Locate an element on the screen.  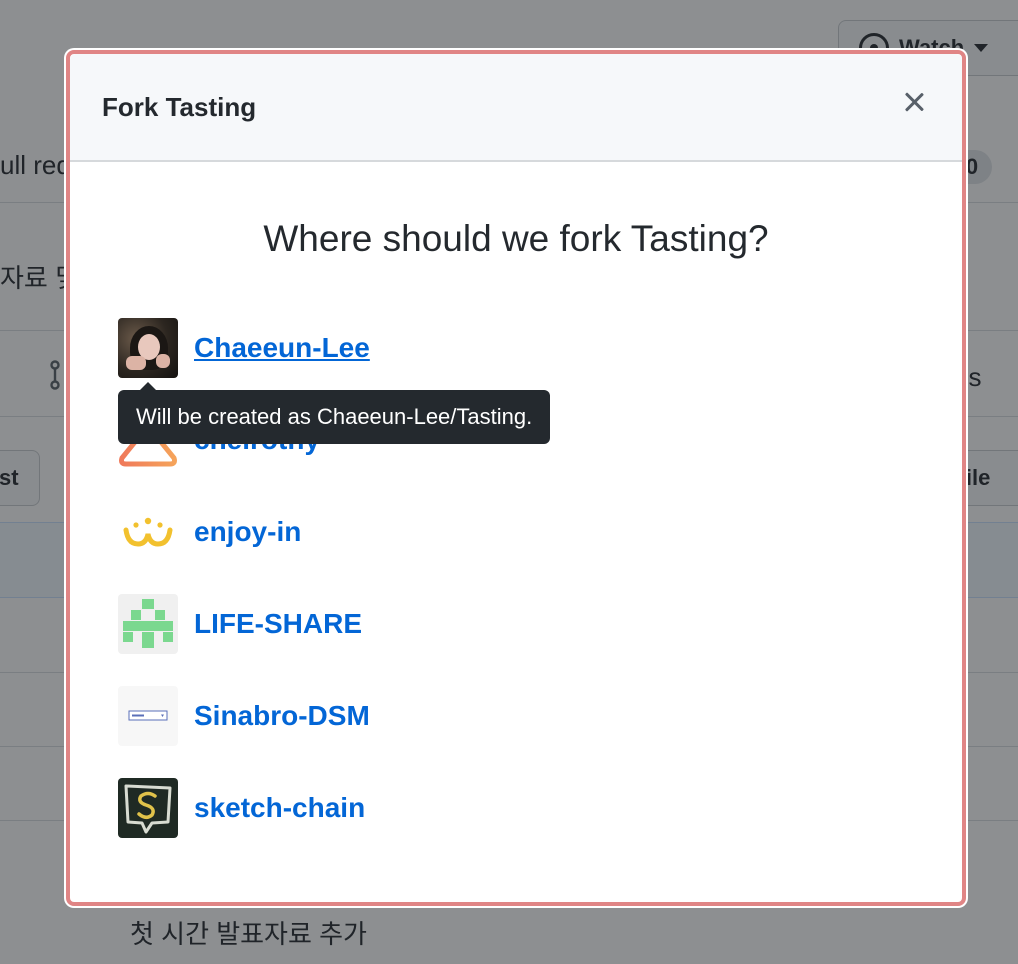
fork-target-link: LIFE-SHARE is located at coordinates (278, 624).